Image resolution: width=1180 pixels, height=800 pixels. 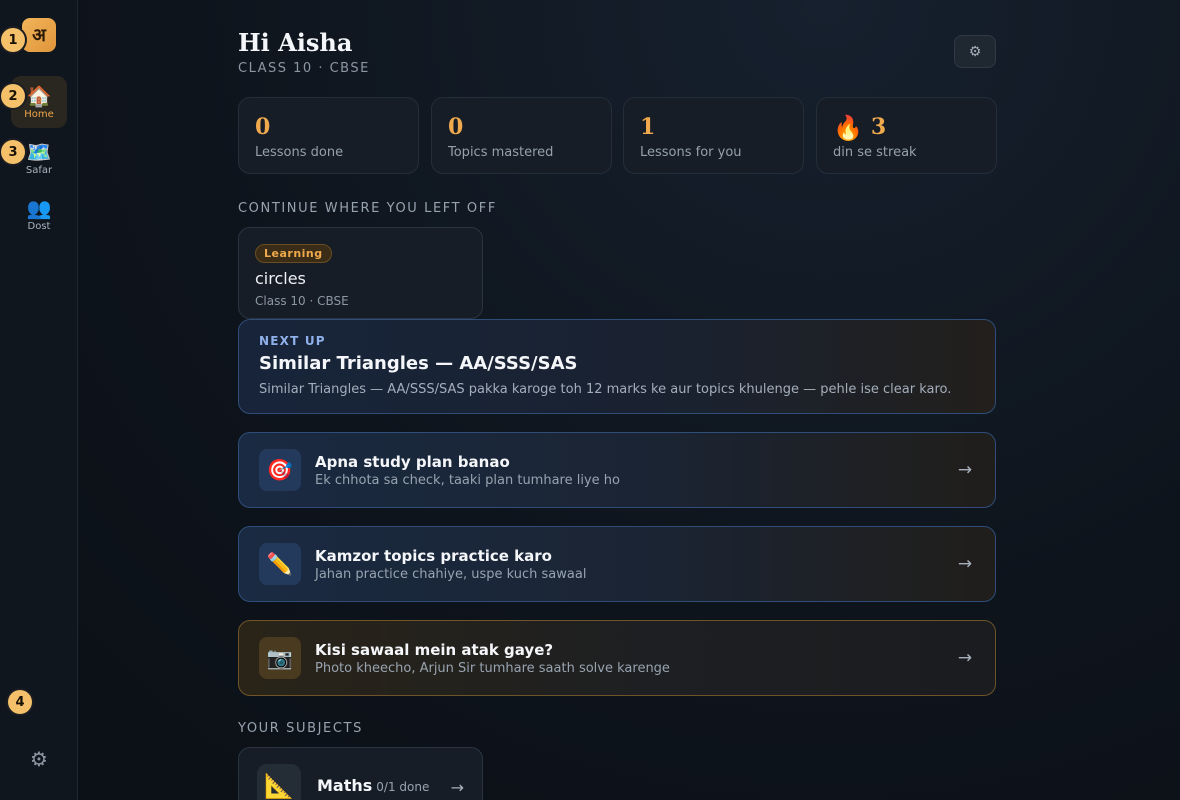 I want to click on sidebar: अ 🏠 Home 🗺️ Safar 👥 Dost ⚙, so click(x=39, y=400).